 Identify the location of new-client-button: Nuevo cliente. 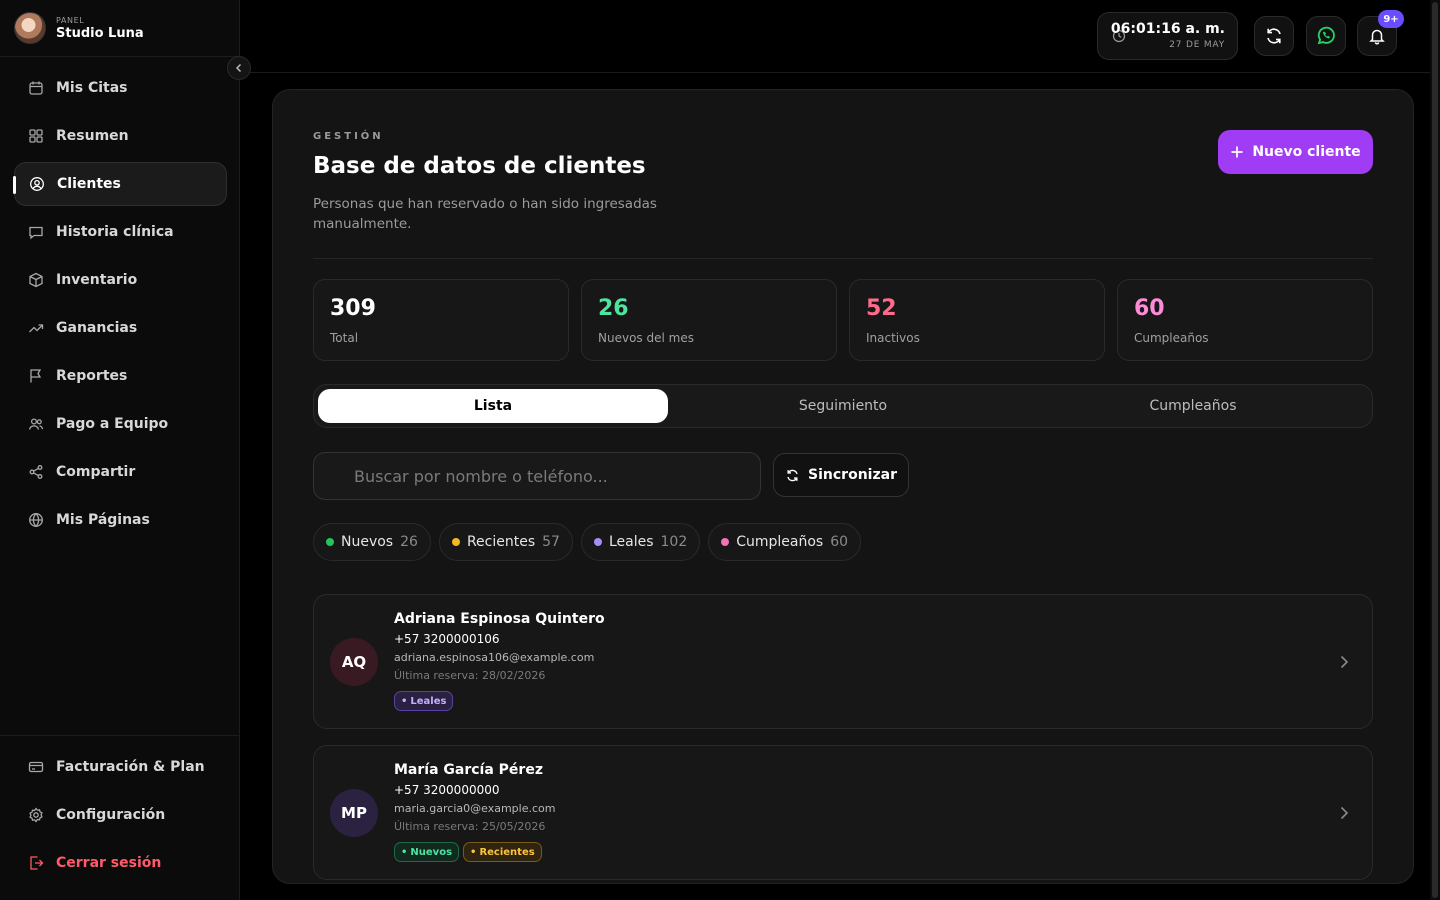
(1295, 152).